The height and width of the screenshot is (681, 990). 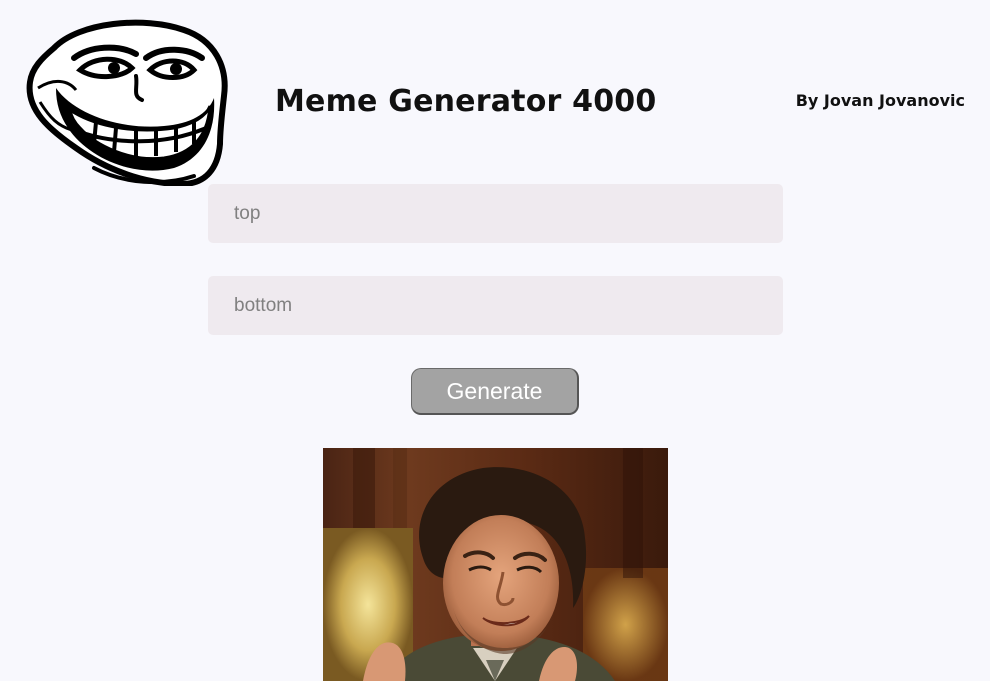 What do you see at coordinates (127, 102) in the screenshot?
I see `trollface-icon` at bounding box center [127, 102].